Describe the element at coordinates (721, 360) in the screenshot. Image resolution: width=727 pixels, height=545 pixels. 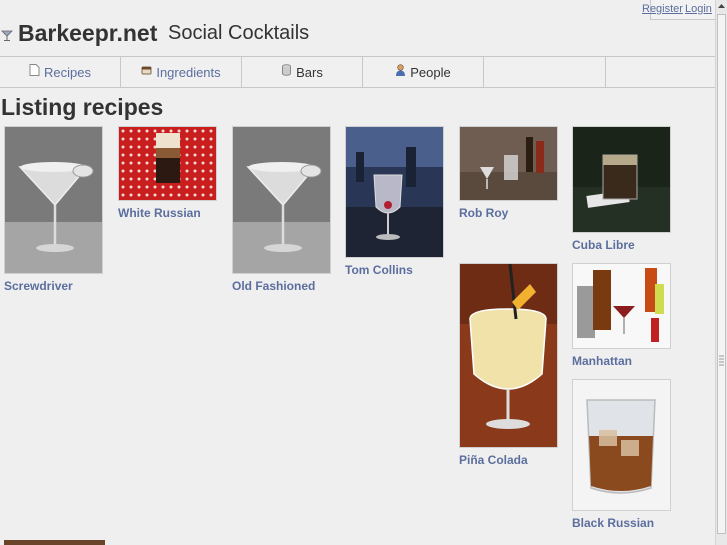
I see `grip-icon` at that location.